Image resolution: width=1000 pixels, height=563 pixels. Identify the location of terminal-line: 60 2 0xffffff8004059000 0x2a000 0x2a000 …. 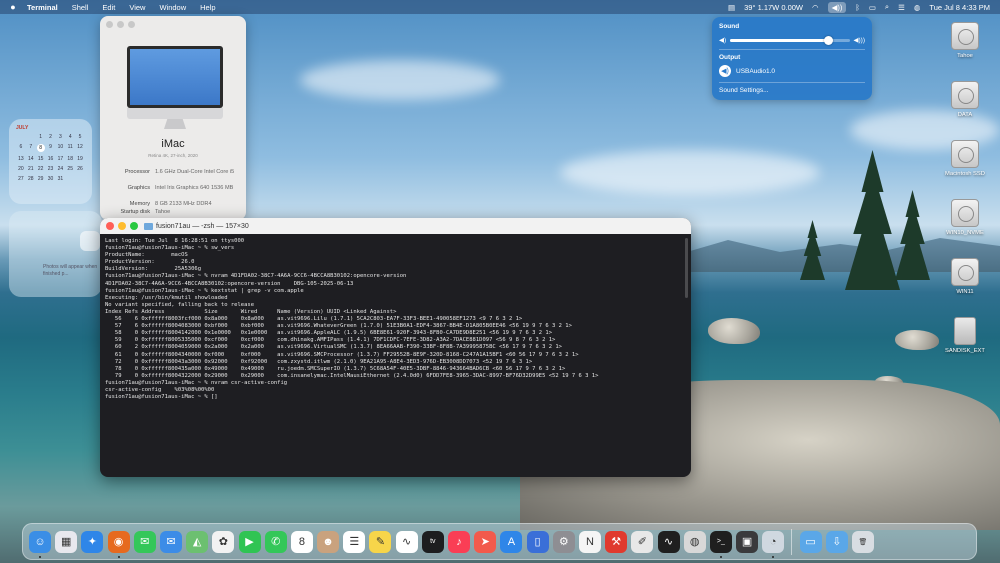
(333, 347).